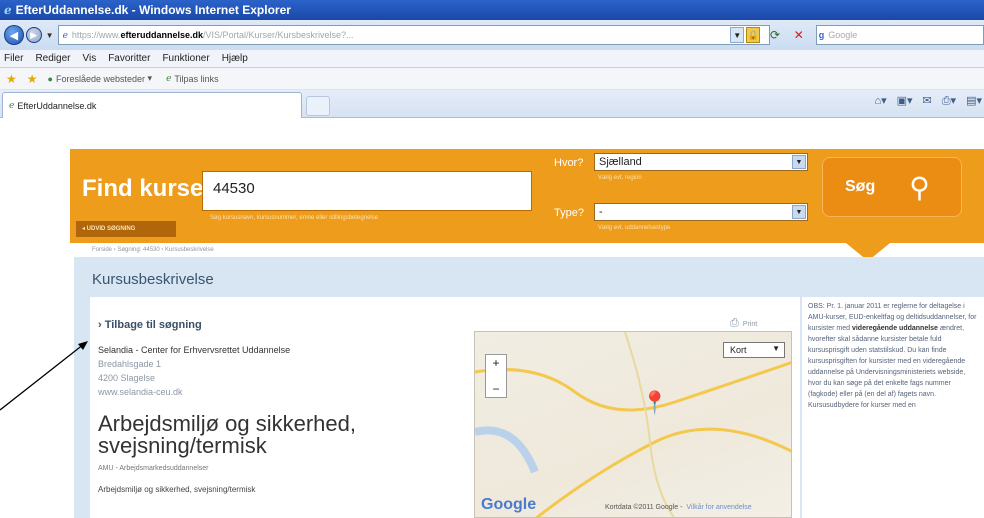 This screenshot has width=984, height=518. Describe the element at coordinates (949, 101) in the screenshot. I see `print-toolbar-icon: ⎙▾` at that location.